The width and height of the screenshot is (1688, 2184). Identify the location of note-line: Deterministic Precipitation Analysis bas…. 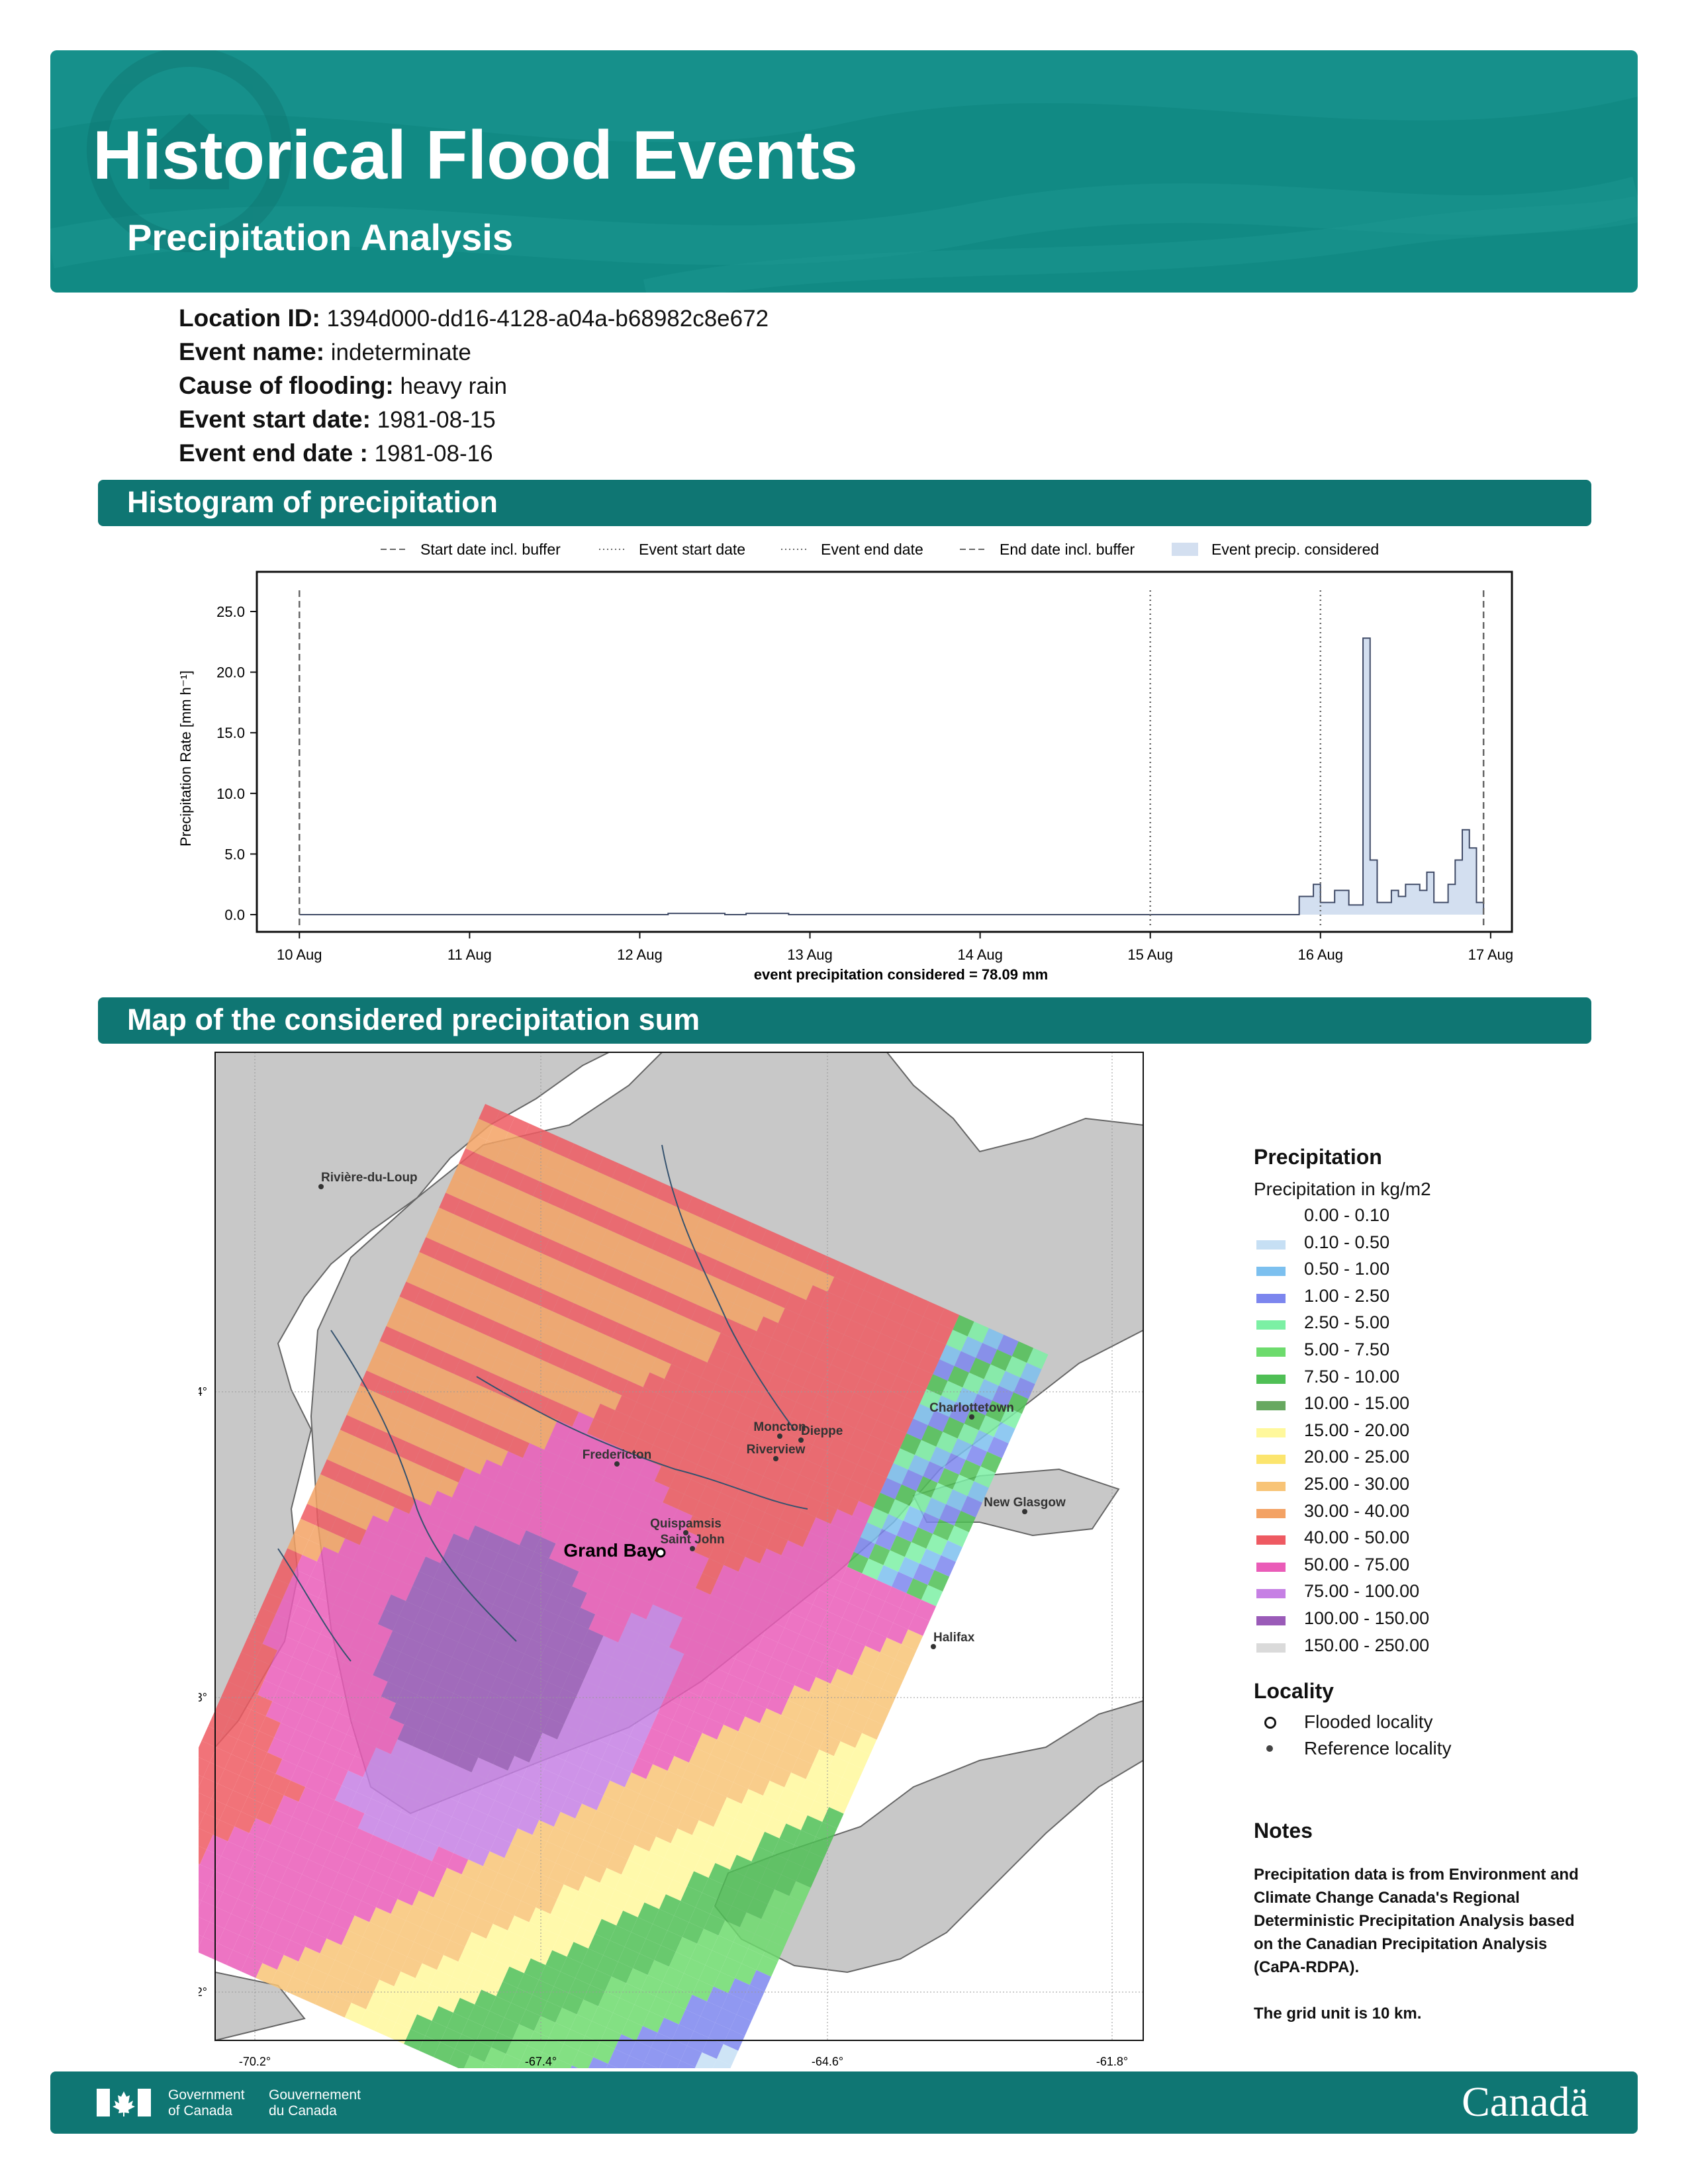
(1414, 1921).